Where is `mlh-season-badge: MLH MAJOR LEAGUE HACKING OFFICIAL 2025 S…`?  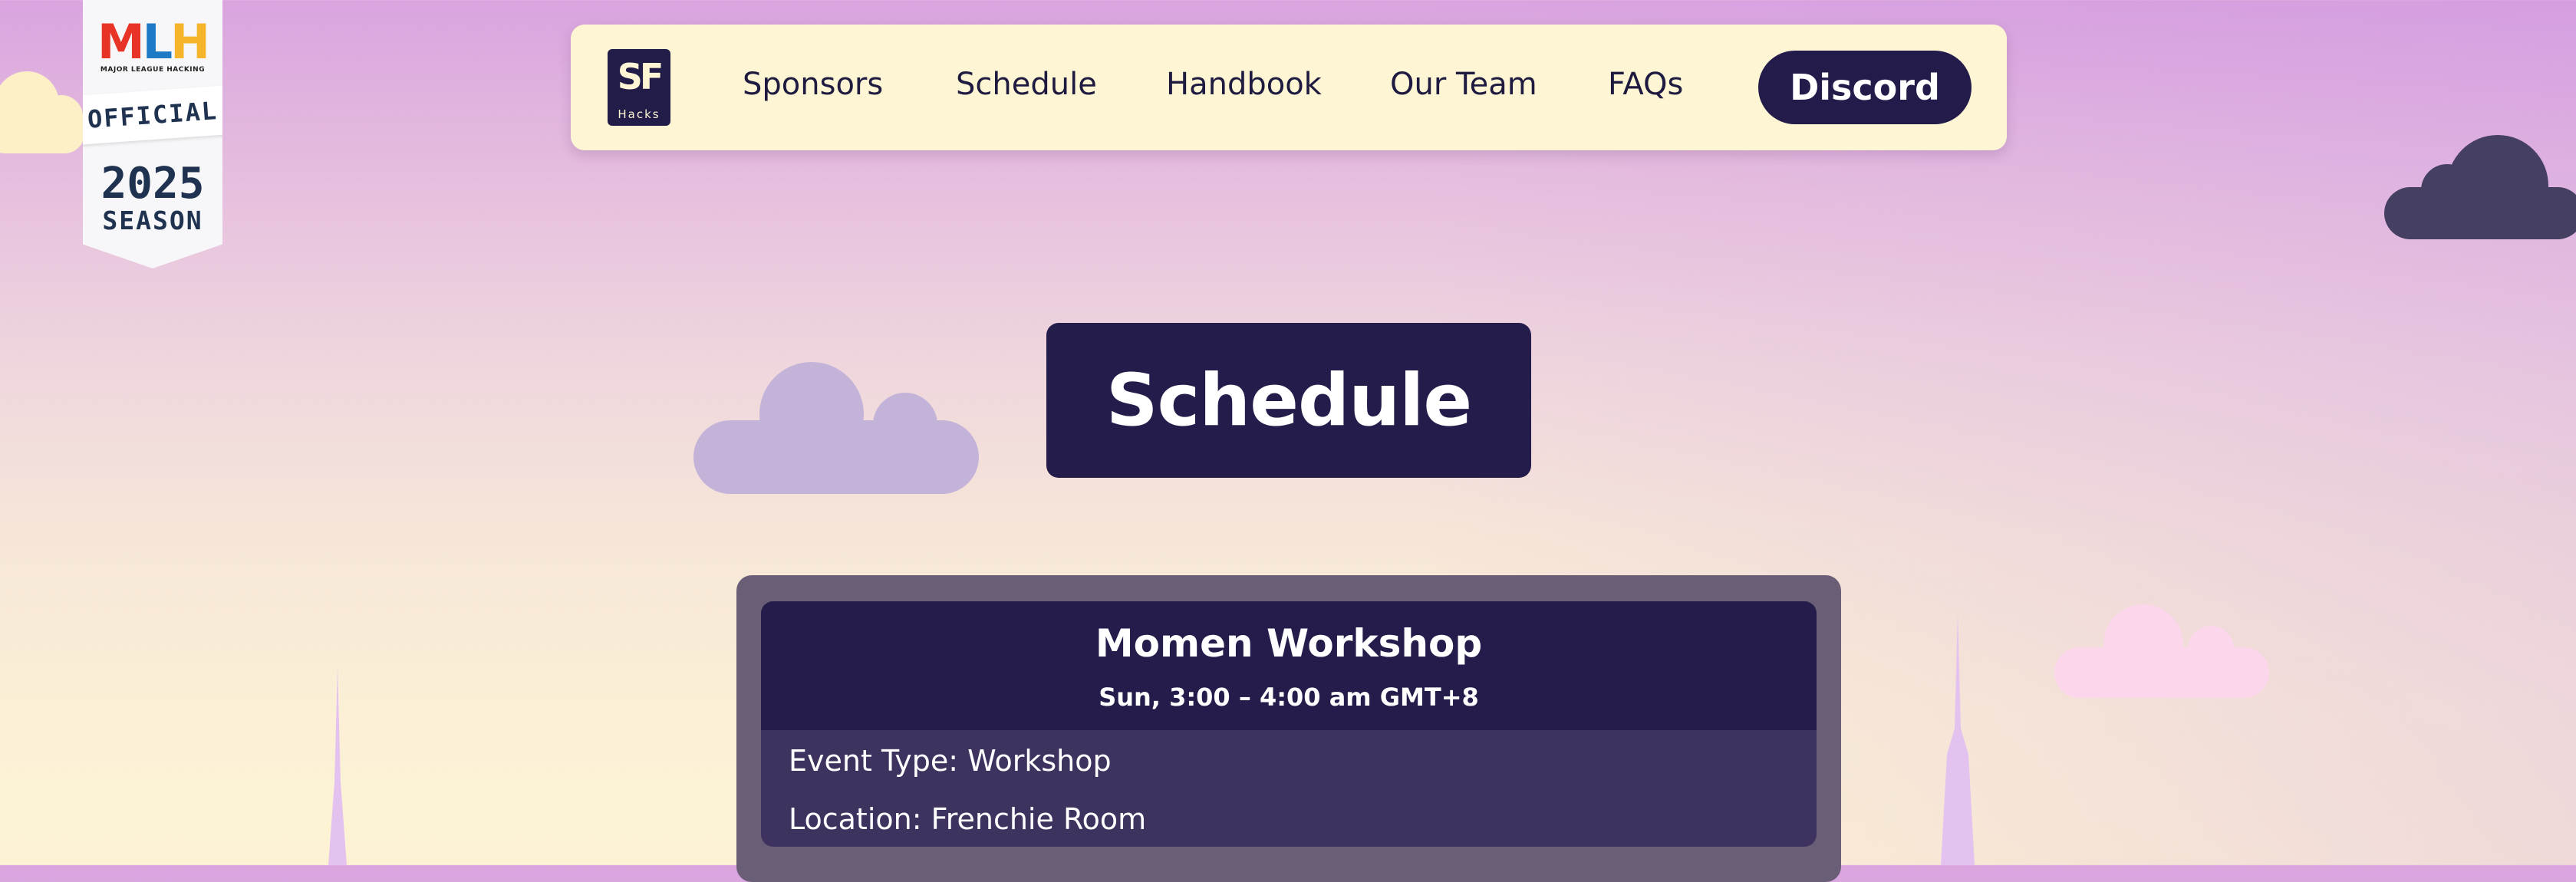
mlh-season-badge: MLH MAJOR LEAGUE HACKING OFFICIAL 2025 S… is located at coordinates (152, 134).